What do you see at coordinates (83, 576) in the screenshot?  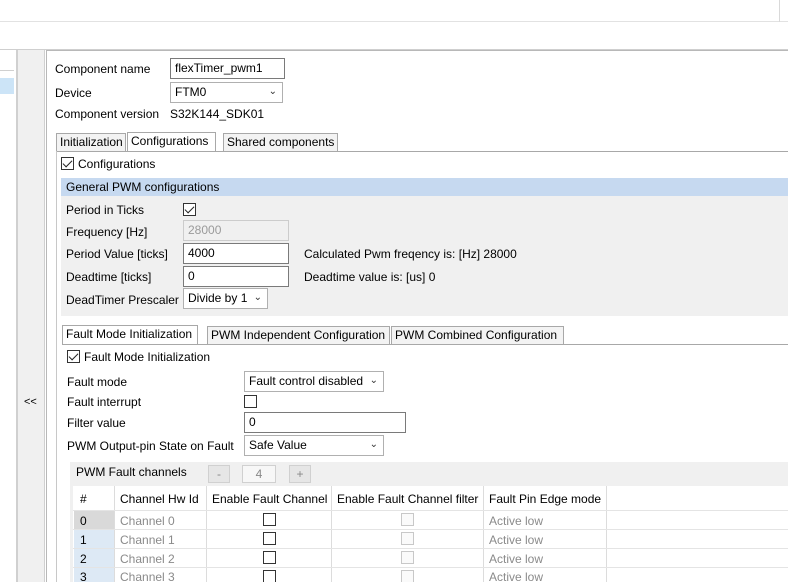 I see `row-index: 3` at bounding box center [83, 576].